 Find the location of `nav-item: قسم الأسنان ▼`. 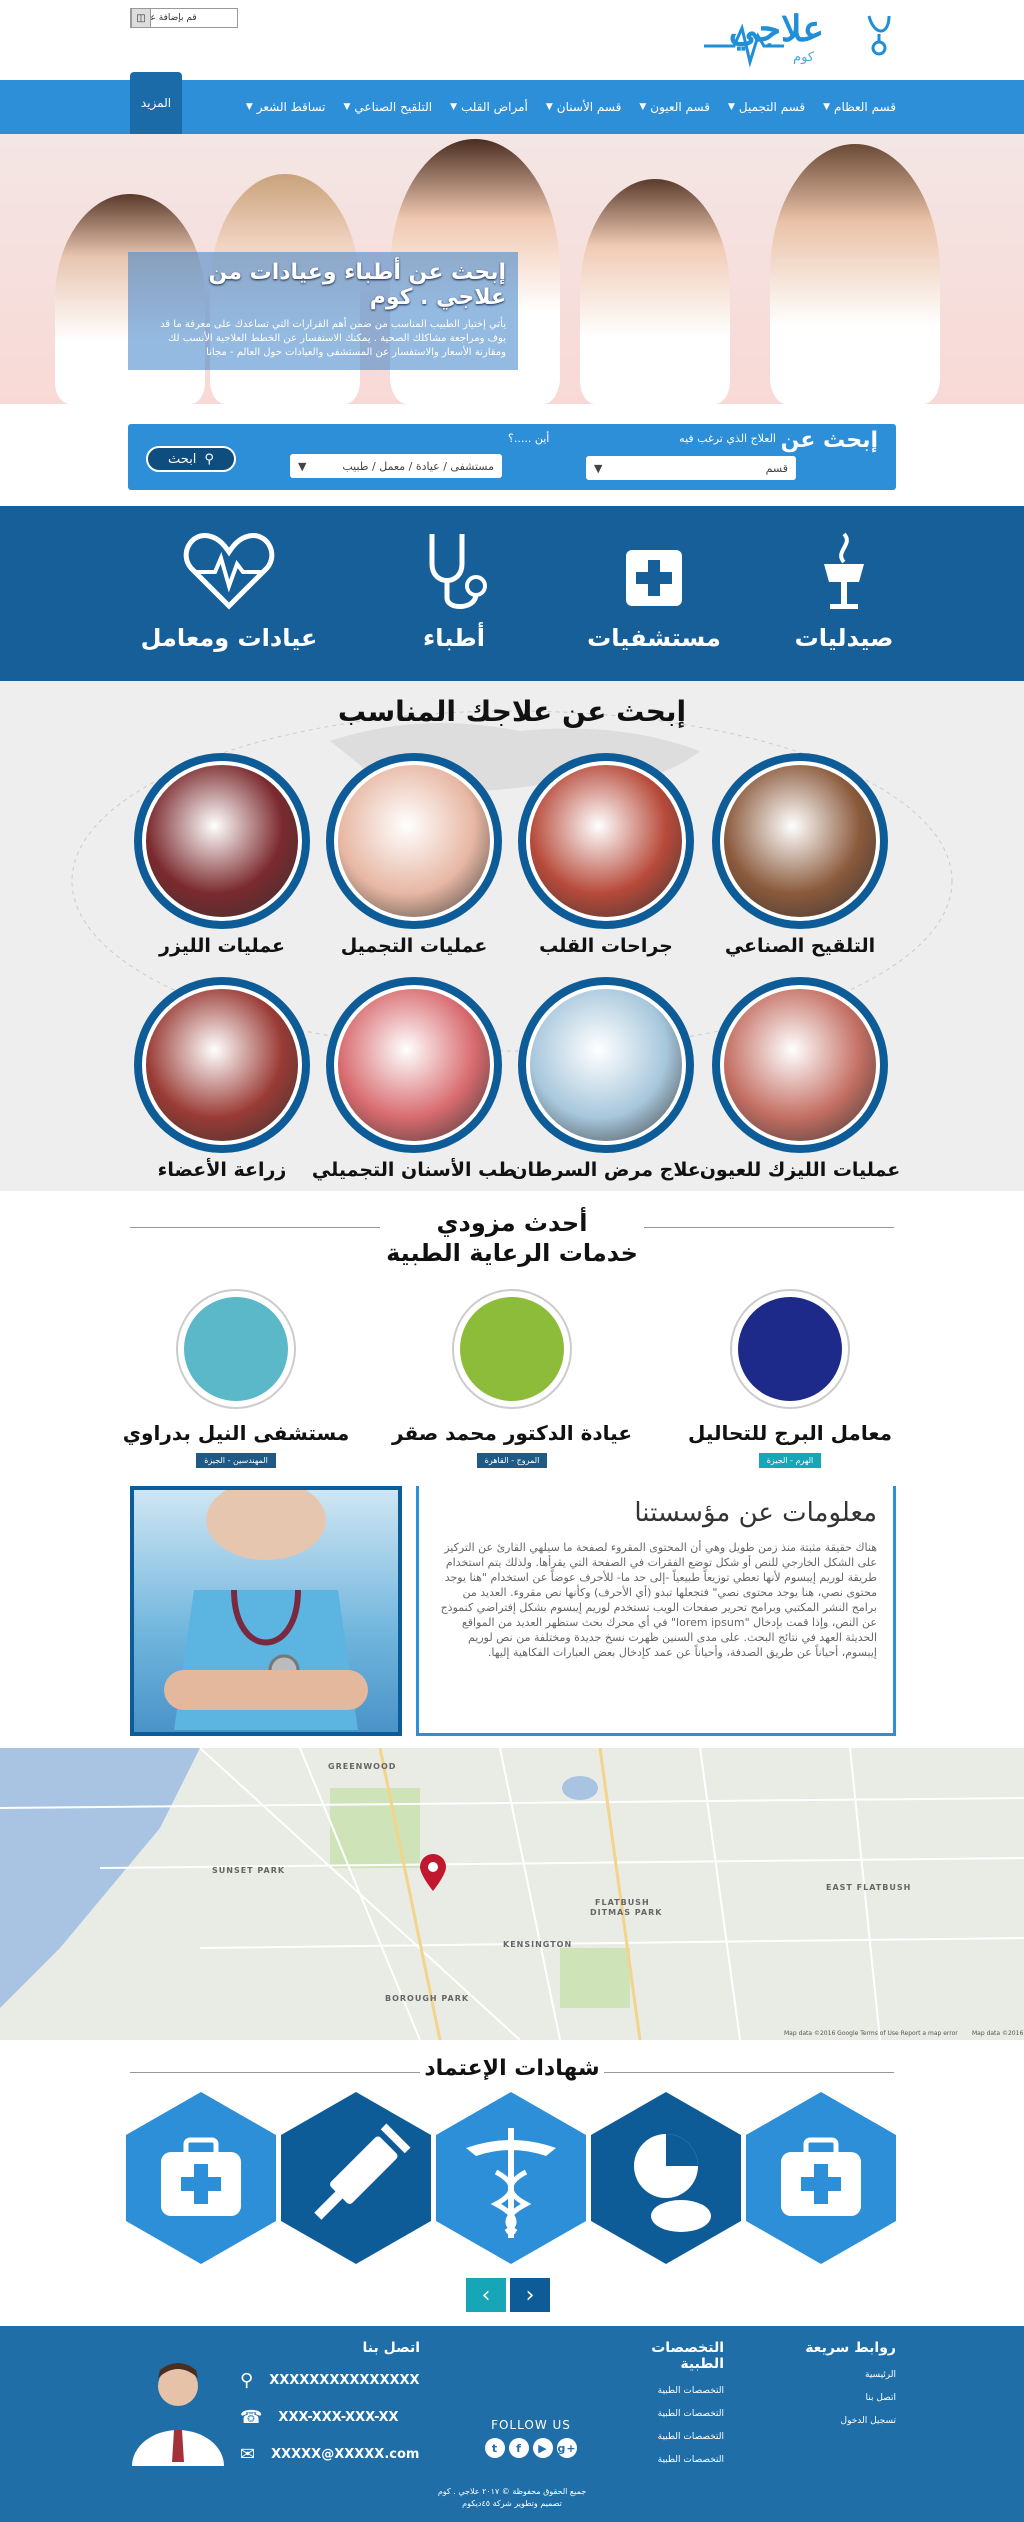

nav-item: قسم الأسنان ▼ is located at coordinates (584, 107).